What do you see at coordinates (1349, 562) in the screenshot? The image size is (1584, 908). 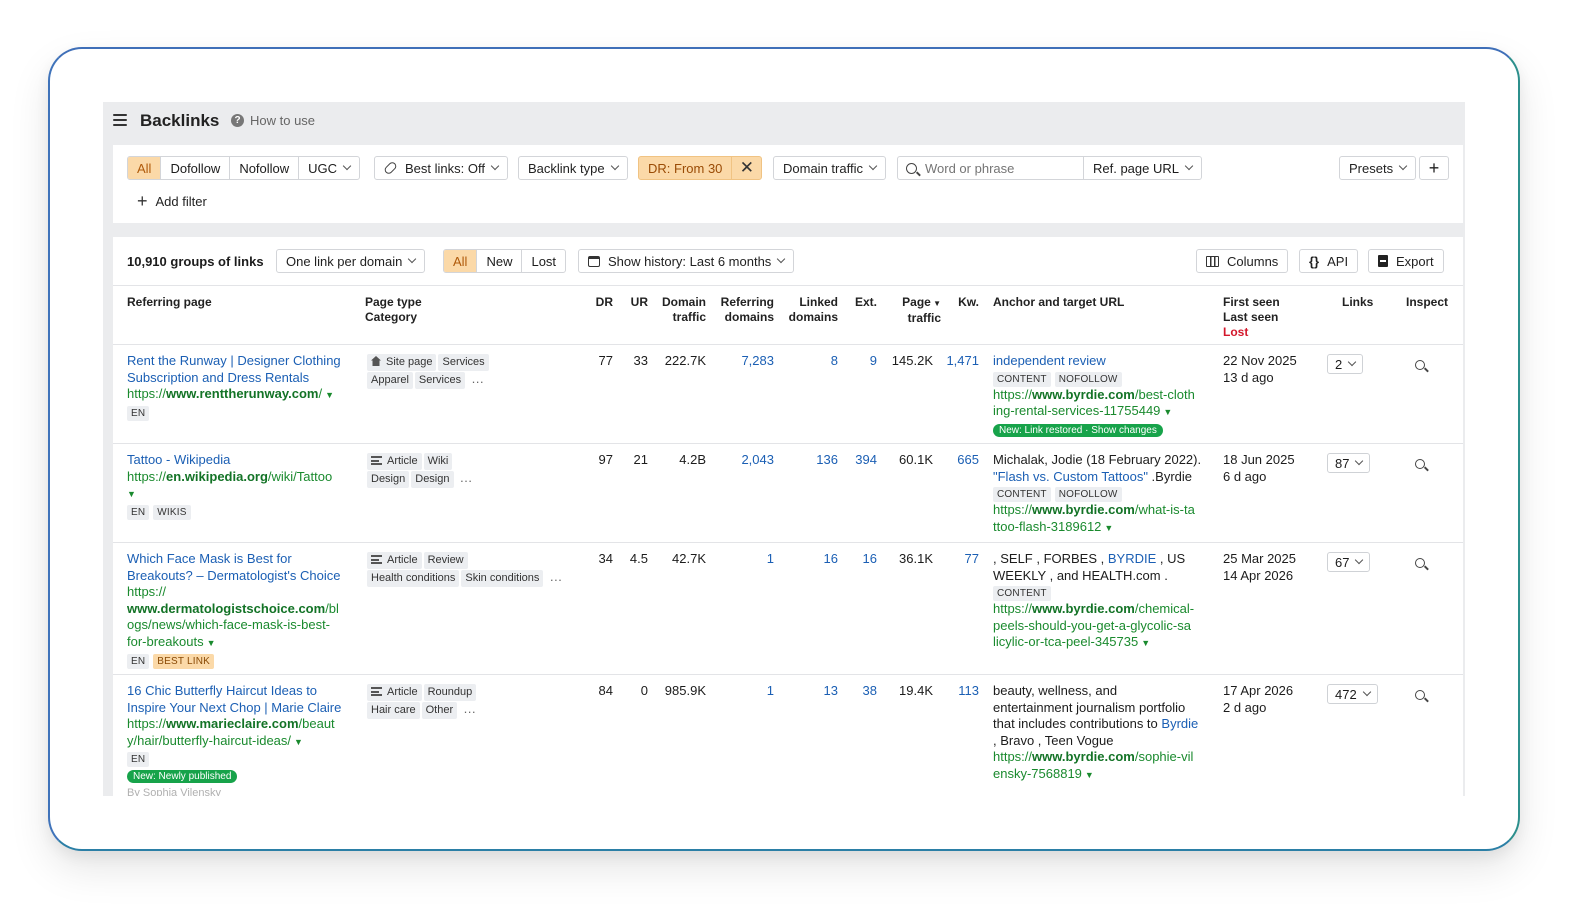 I see `links-dropdown: 67` at bounding box center [1349, 562].